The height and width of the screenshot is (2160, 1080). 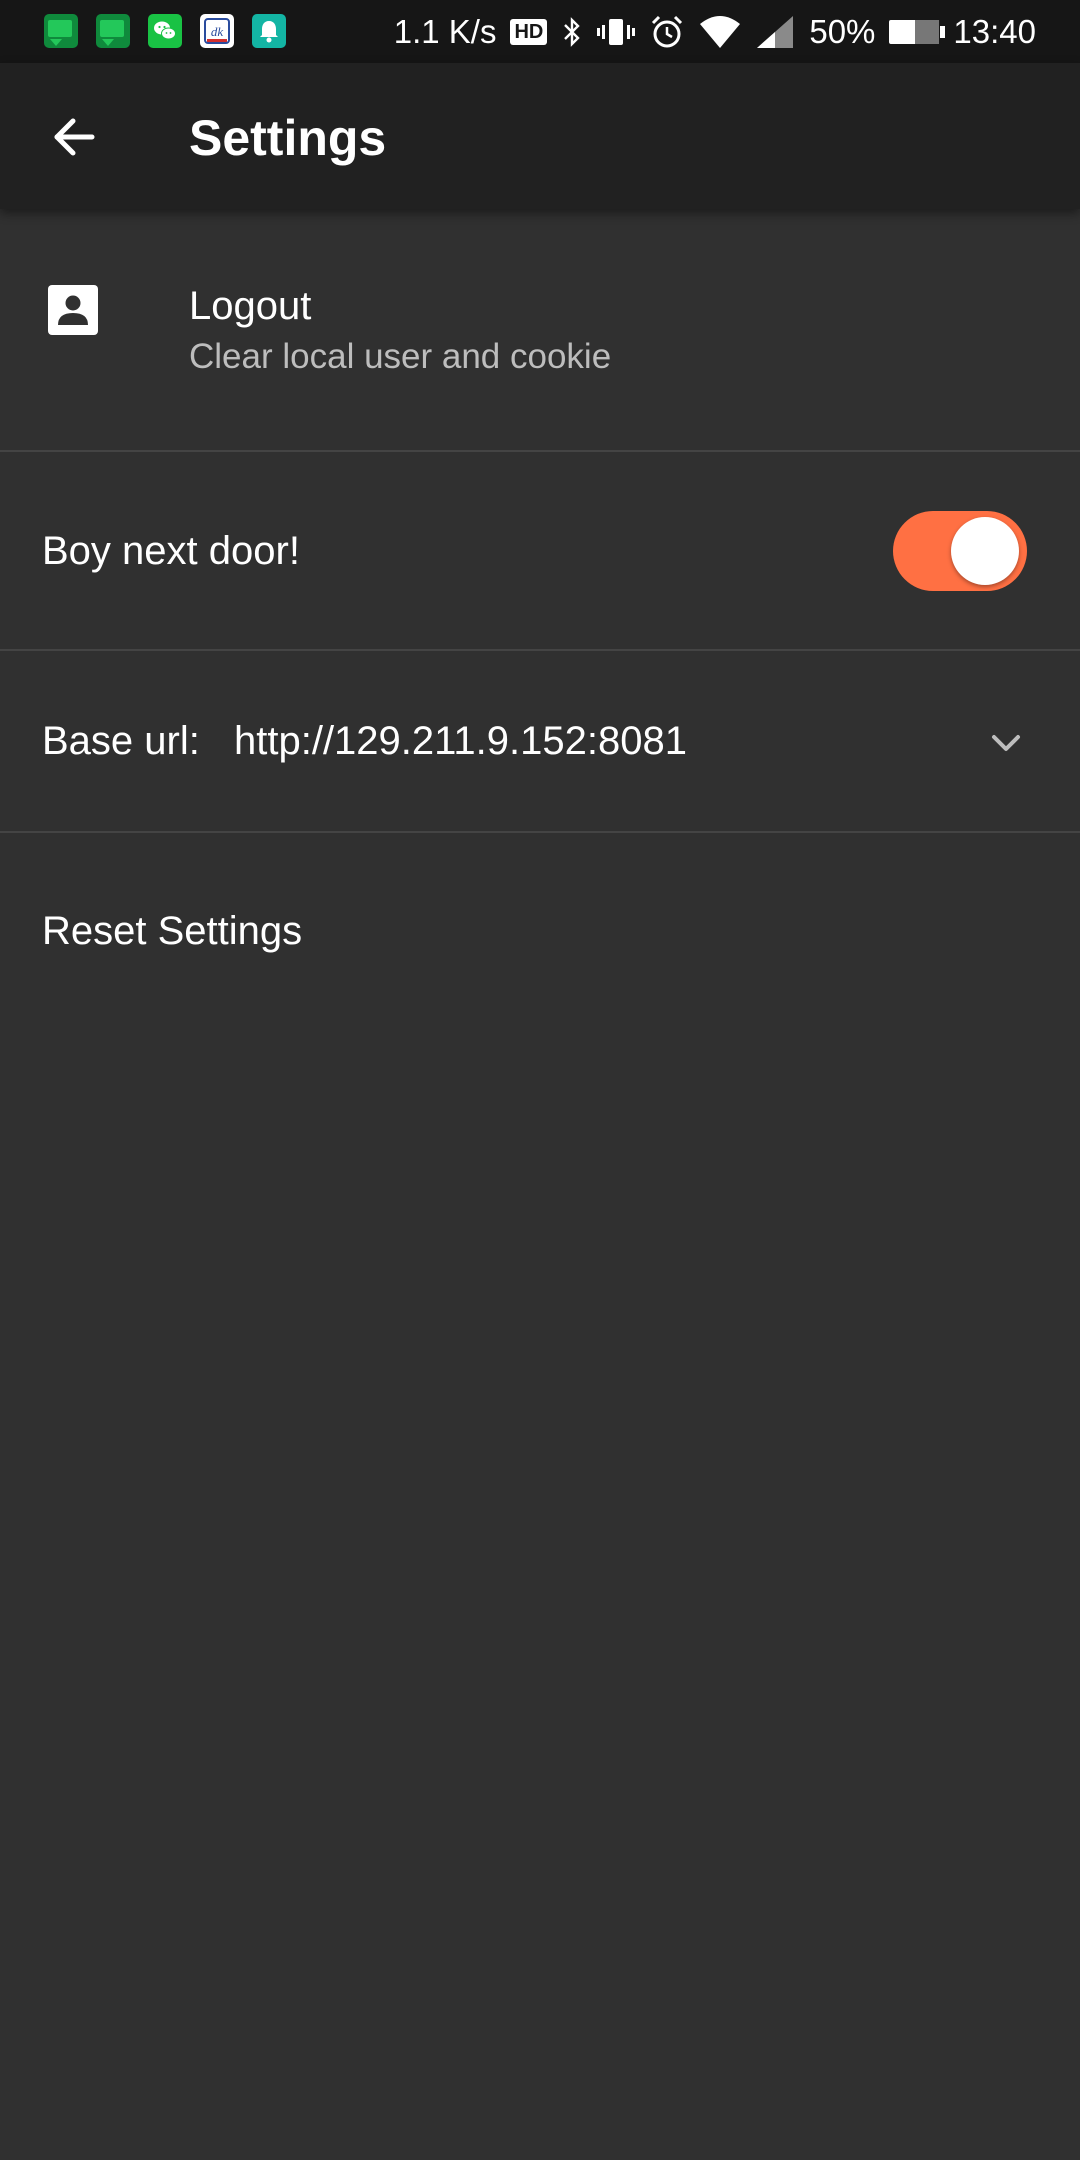 I want to click on wechat-icon, so click(x=165, y=31).